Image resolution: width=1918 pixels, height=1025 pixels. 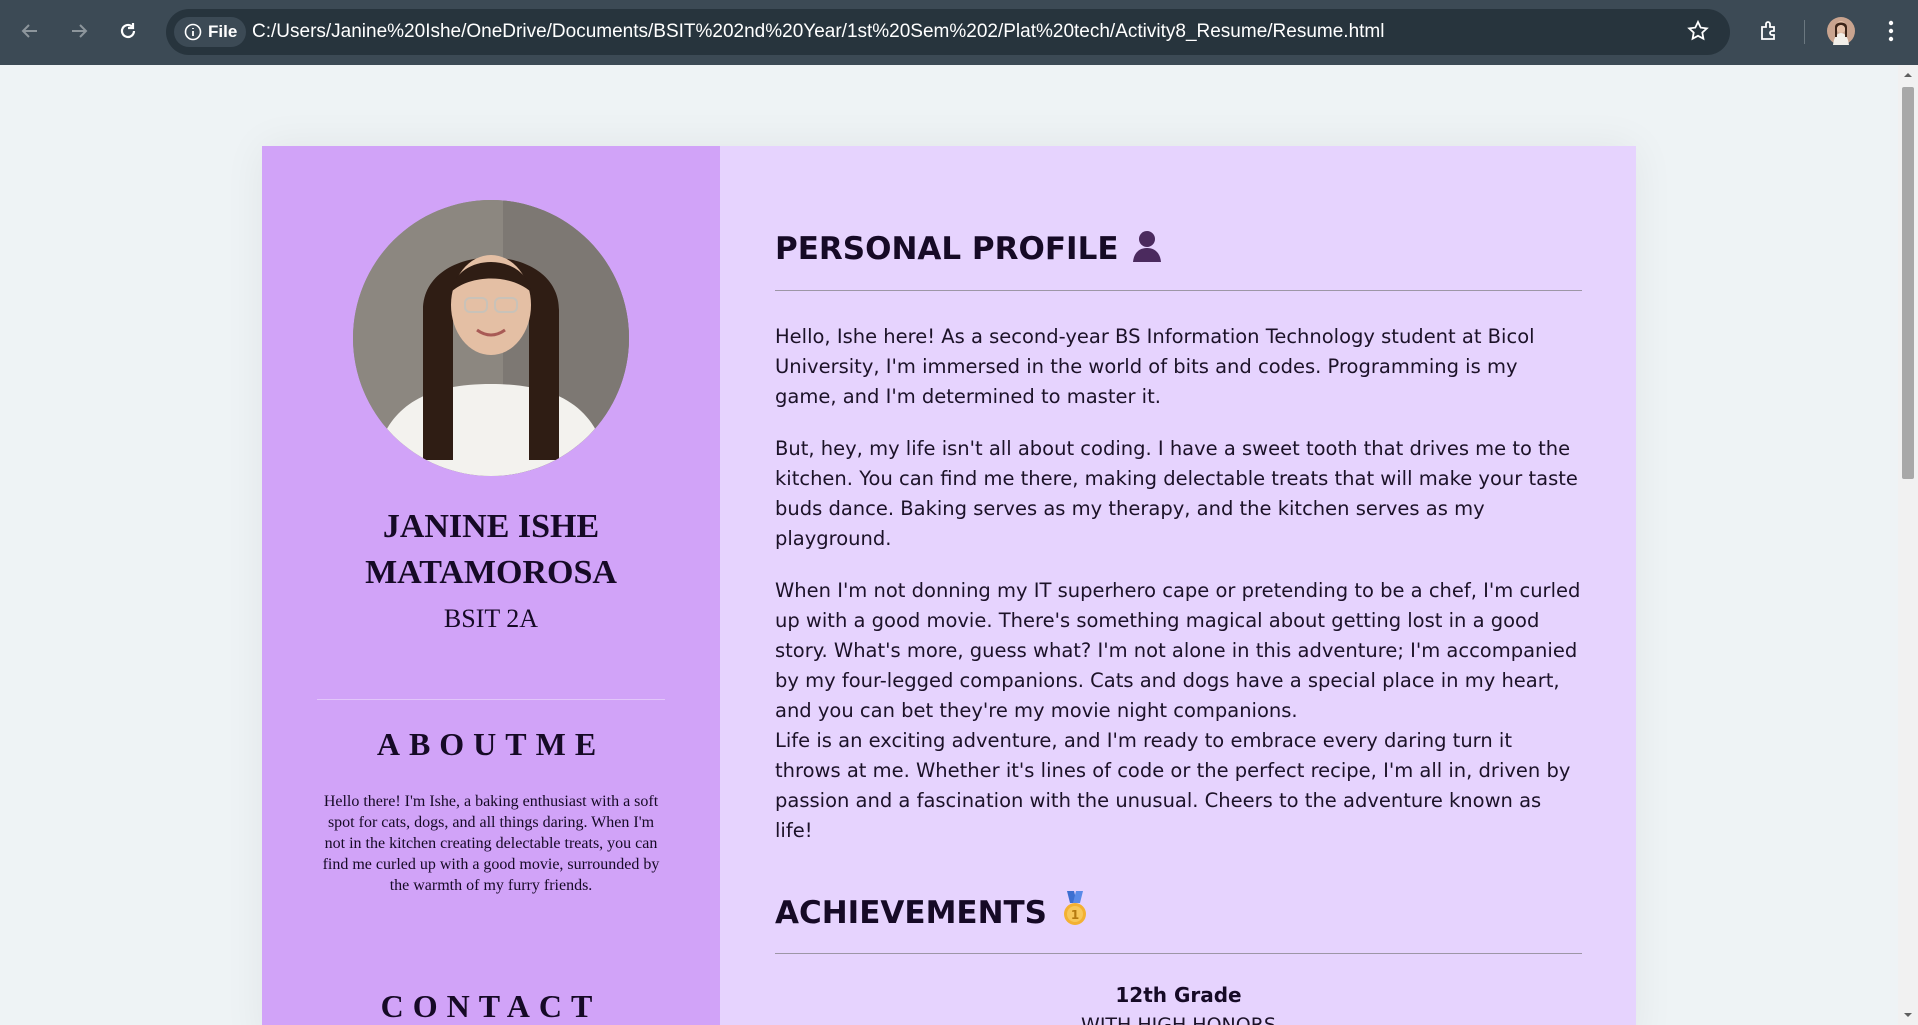 I want to click on medal-icon: 1, so click(x=1075, y=913).